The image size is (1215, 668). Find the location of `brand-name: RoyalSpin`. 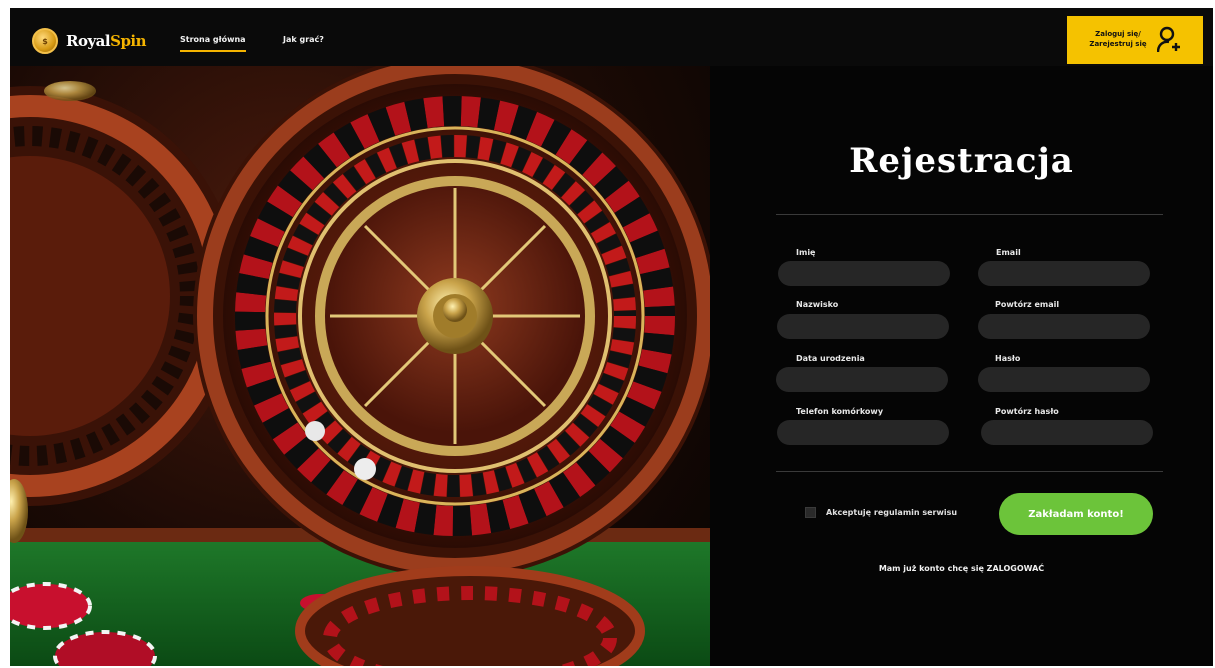

brand-name: RoyalSpin is located at coordinates (106, 41).